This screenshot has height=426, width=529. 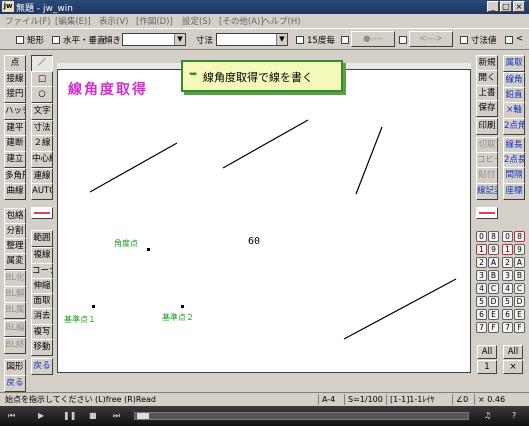 I want to click on arrow-line-button: <--->, so click(x=431, y=39).